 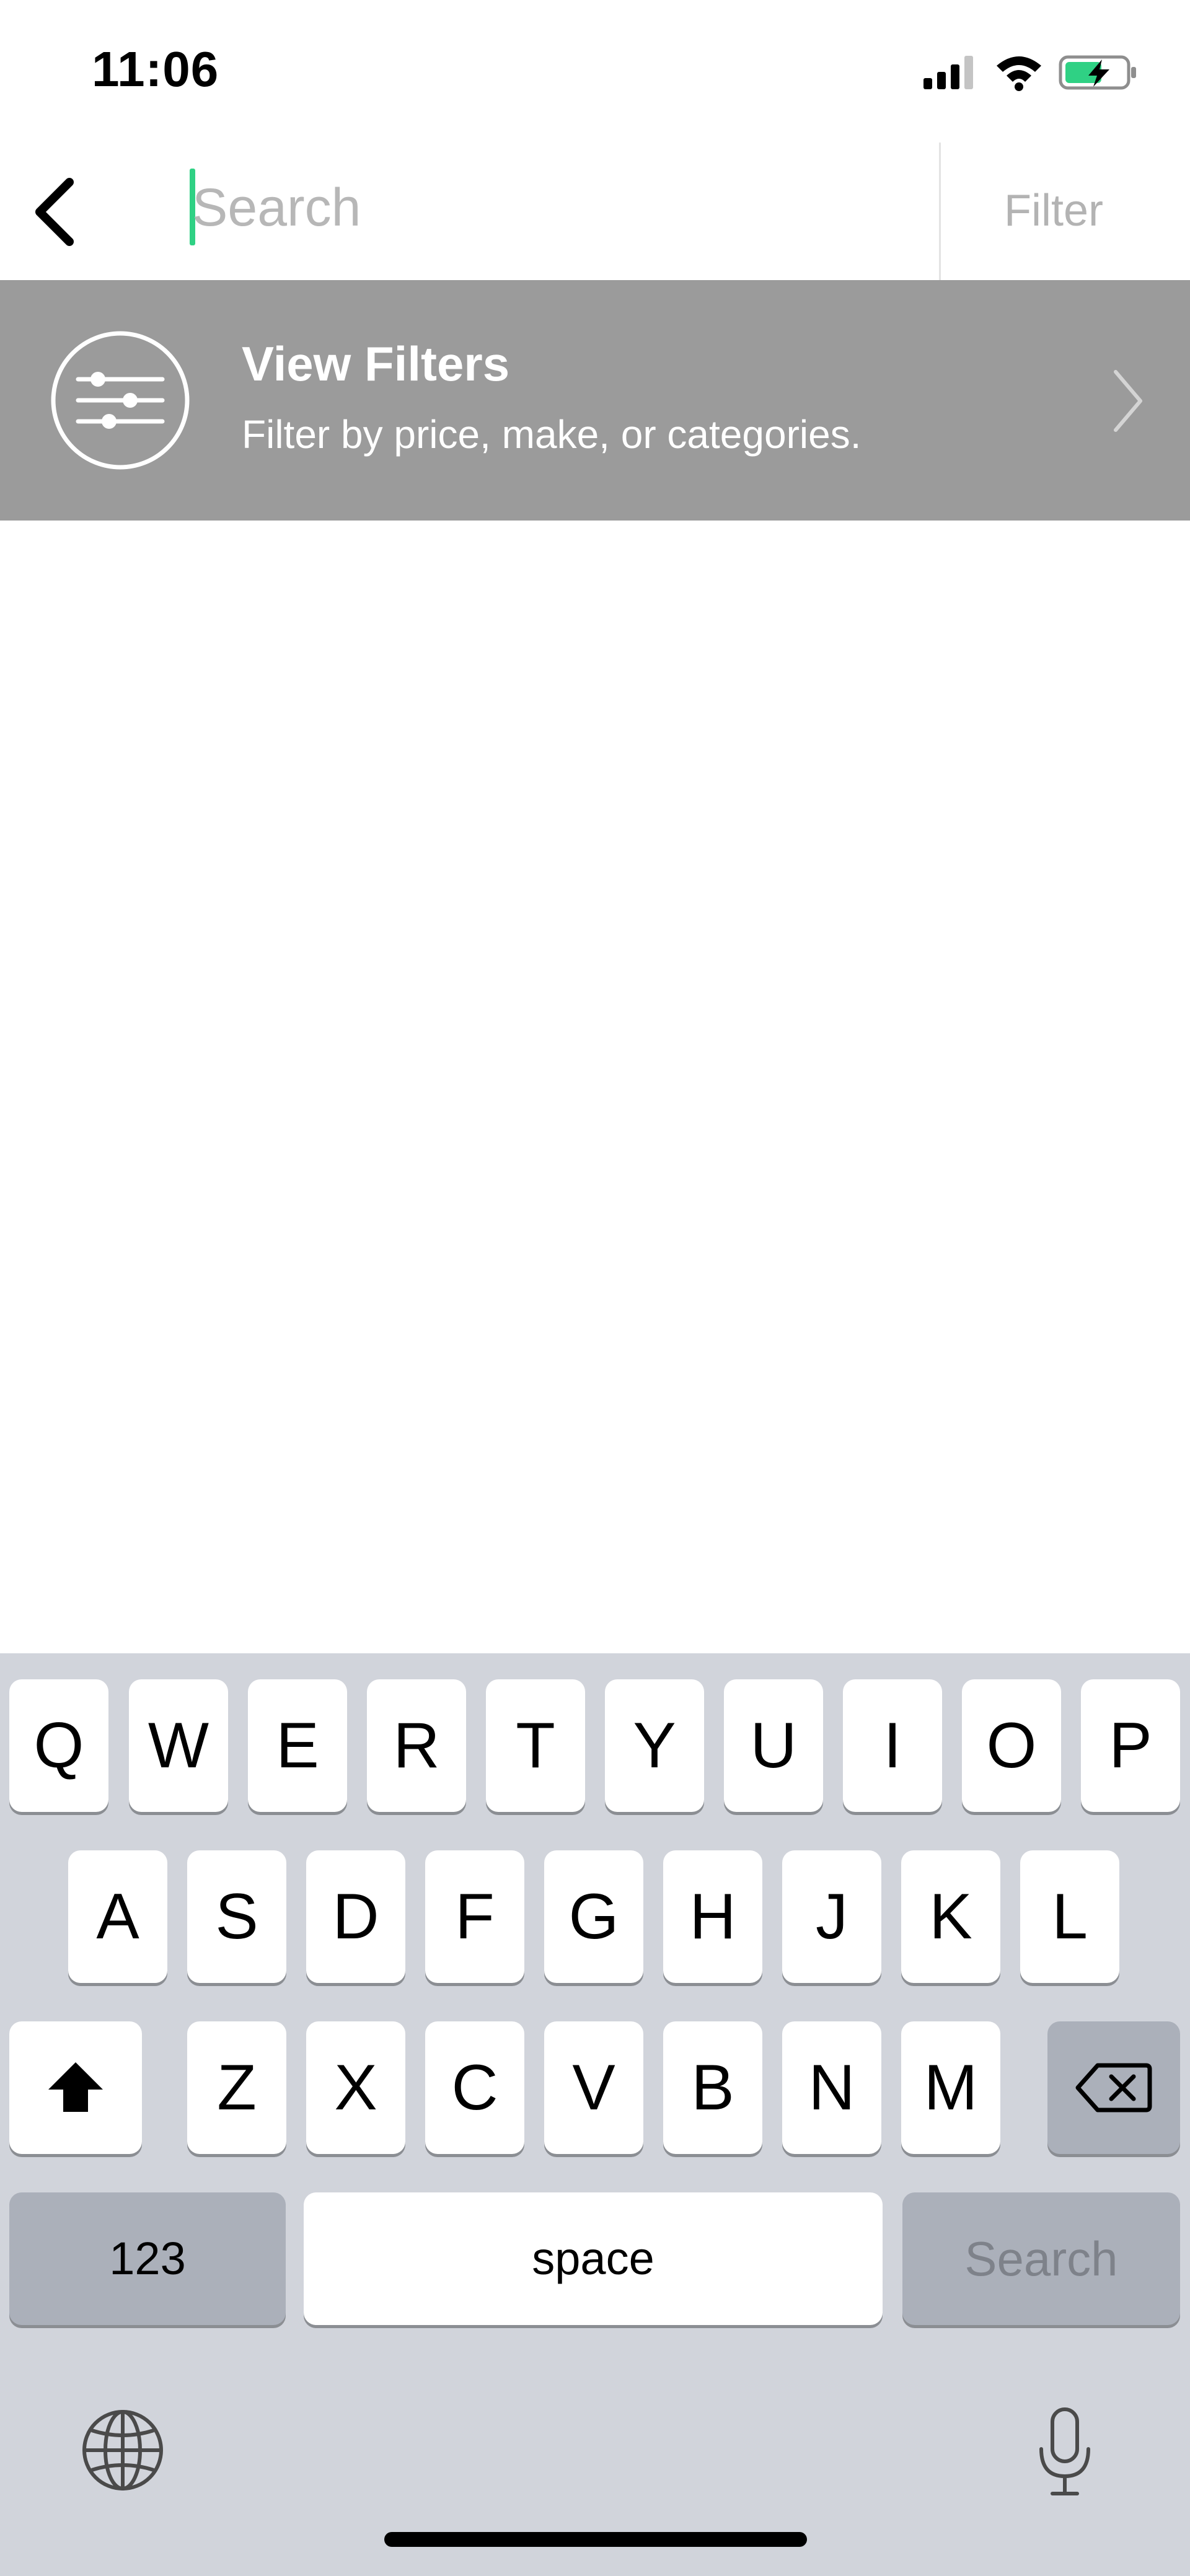 I want to click on key-f: F, so click(x=474, y=1917).